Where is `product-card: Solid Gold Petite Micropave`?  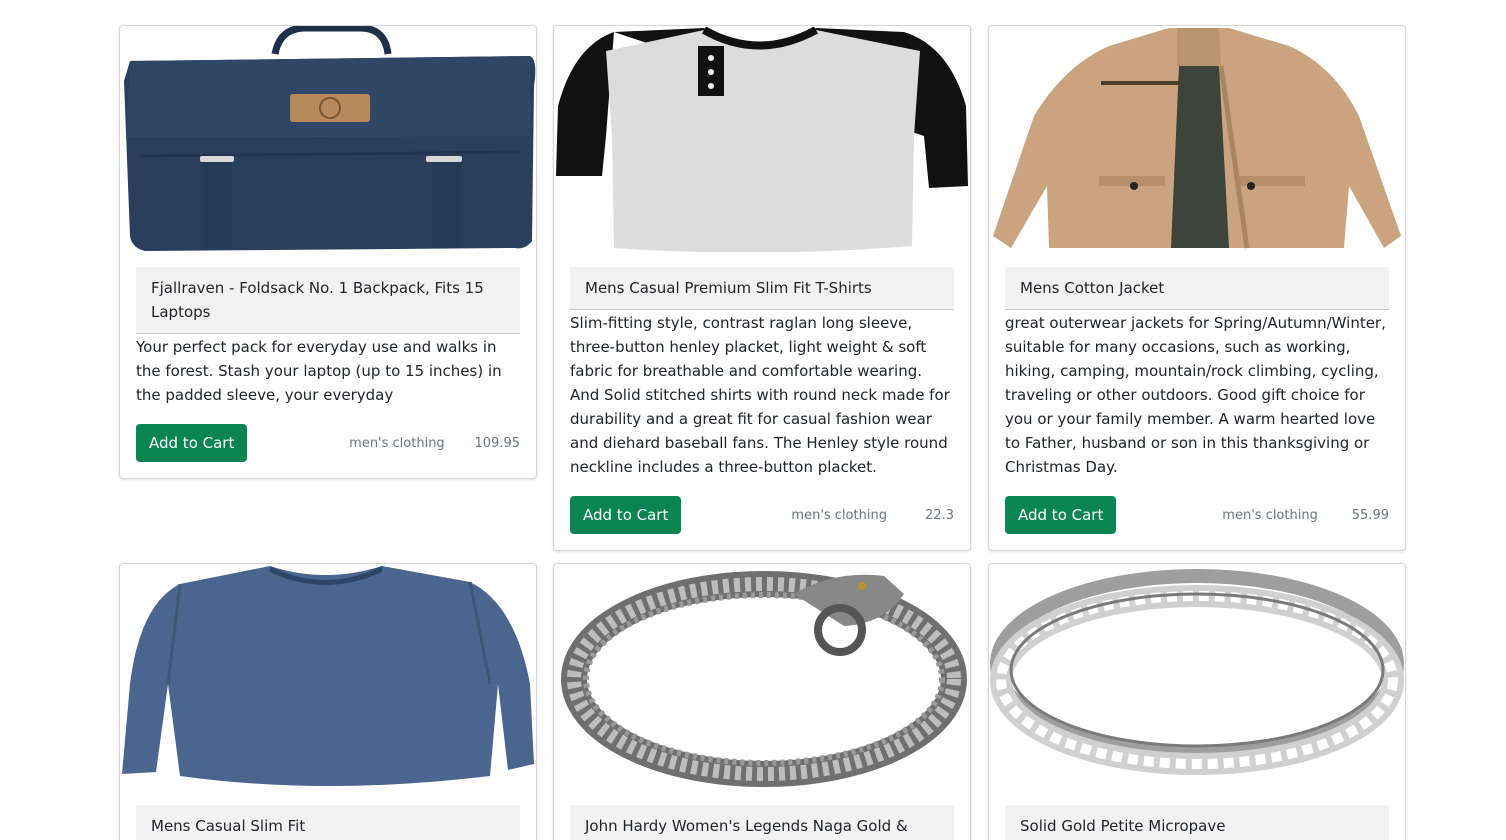 product-card: Solid Gold Petite Micropave is located at coordinates (1197, 701).